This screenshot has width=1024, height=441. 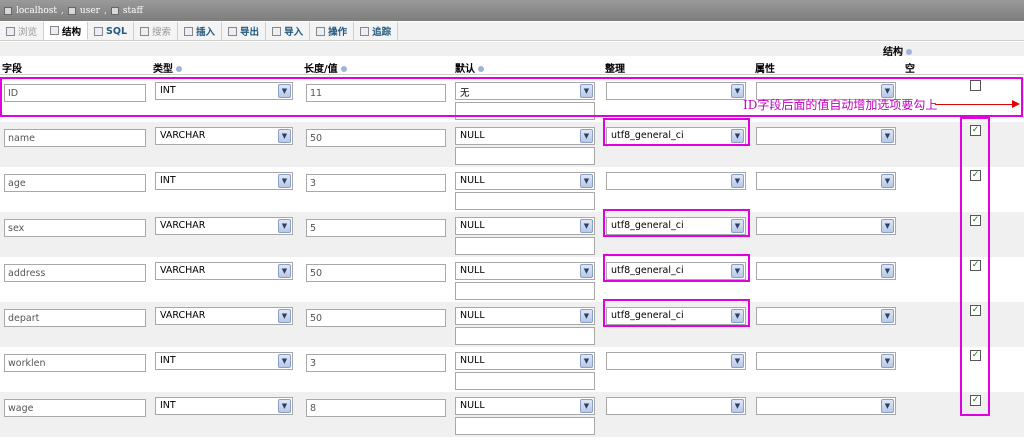 I want to click on tab-label: 插入, so click(x=206, y=32).